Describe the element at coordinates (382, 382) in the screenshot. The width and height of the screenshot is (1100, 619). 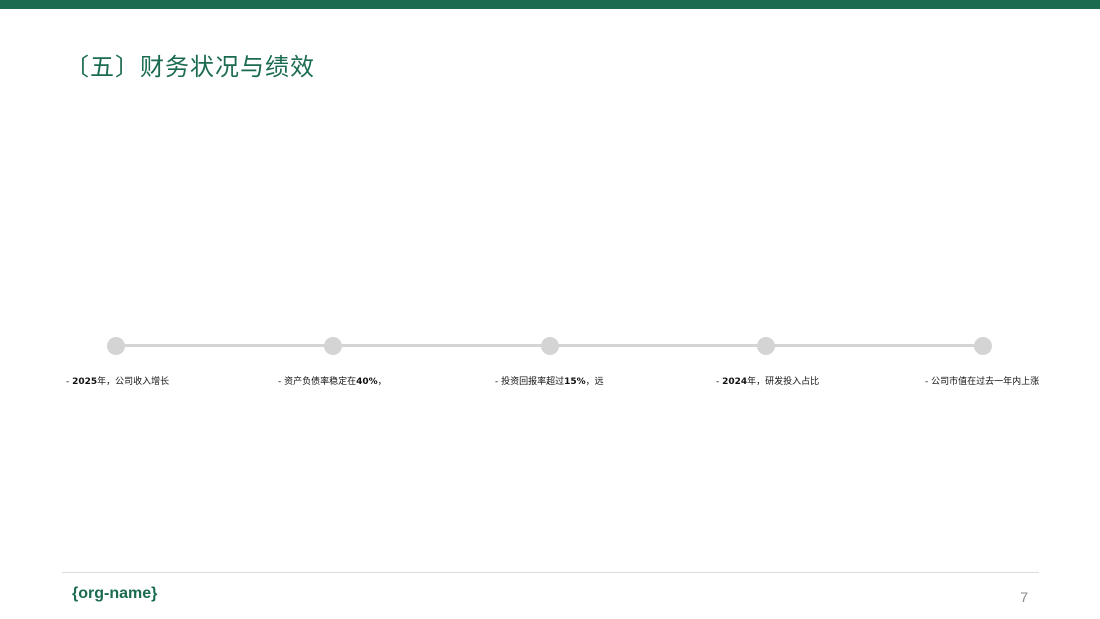
I see `timeline-item-text: ，` at that location.